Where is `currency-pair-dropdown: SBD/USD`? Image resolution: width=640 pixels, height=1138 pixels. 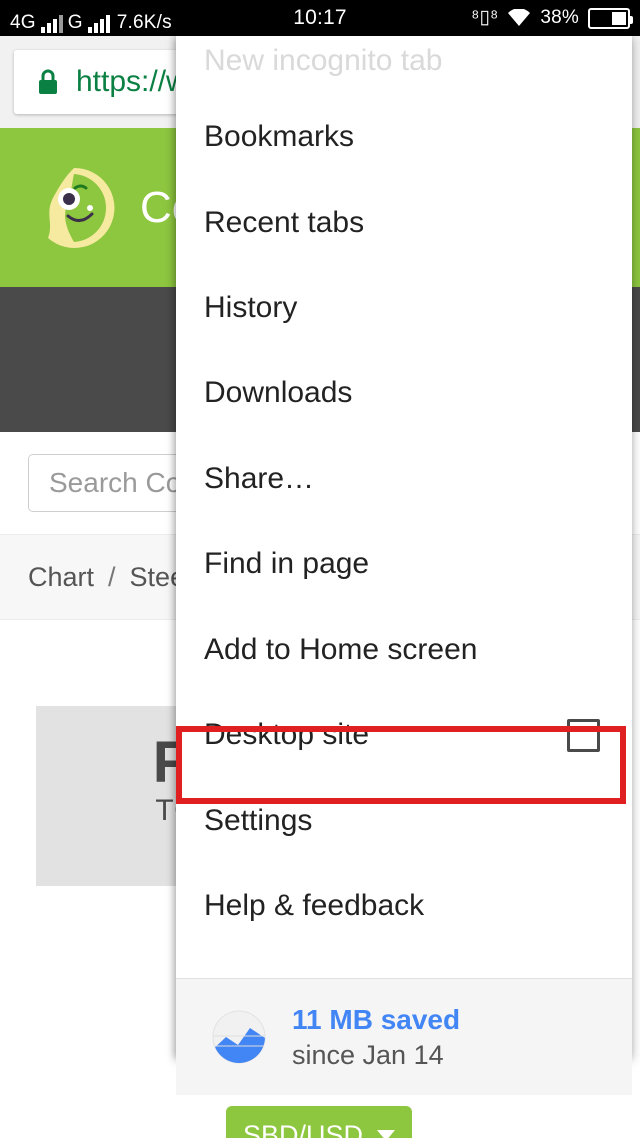
currency-pair-dropdown: SBD/USD is located at coordinates (319, 1122).